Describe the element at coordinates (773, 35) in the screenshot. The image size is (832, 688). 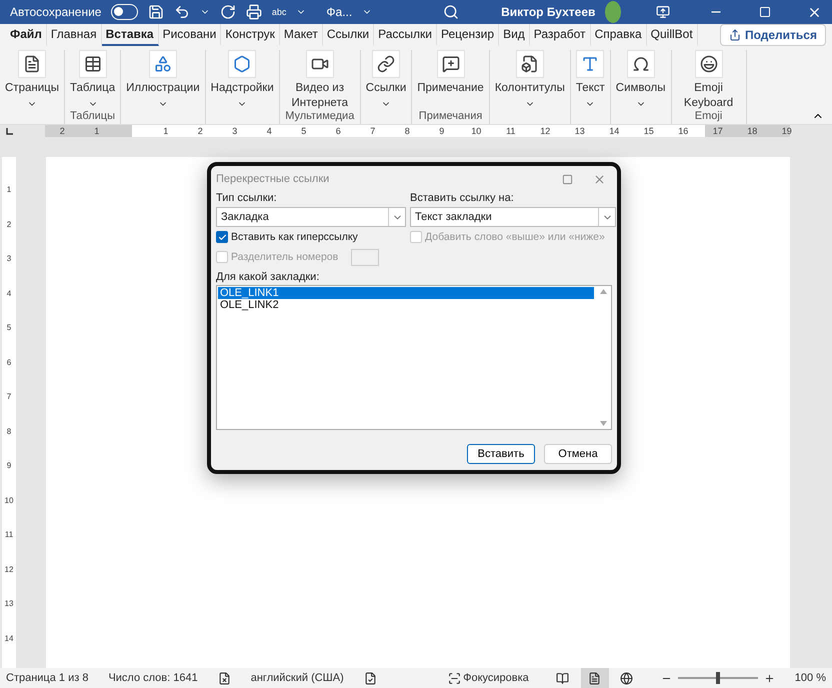
I see `share-button: Поделиться` at that location.